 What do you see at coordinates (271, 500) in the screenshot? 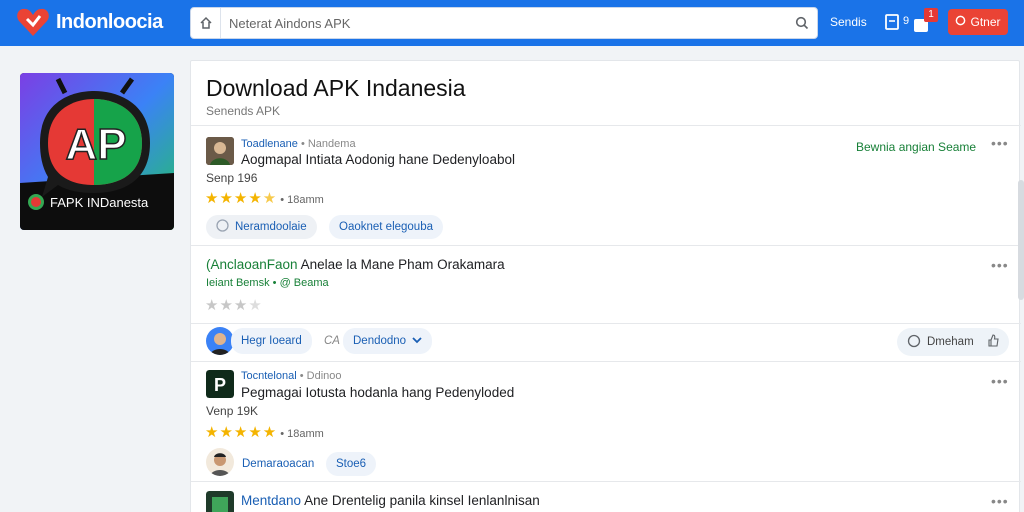
I see `post-author: Mentdano` at bounding box center [271, 500].